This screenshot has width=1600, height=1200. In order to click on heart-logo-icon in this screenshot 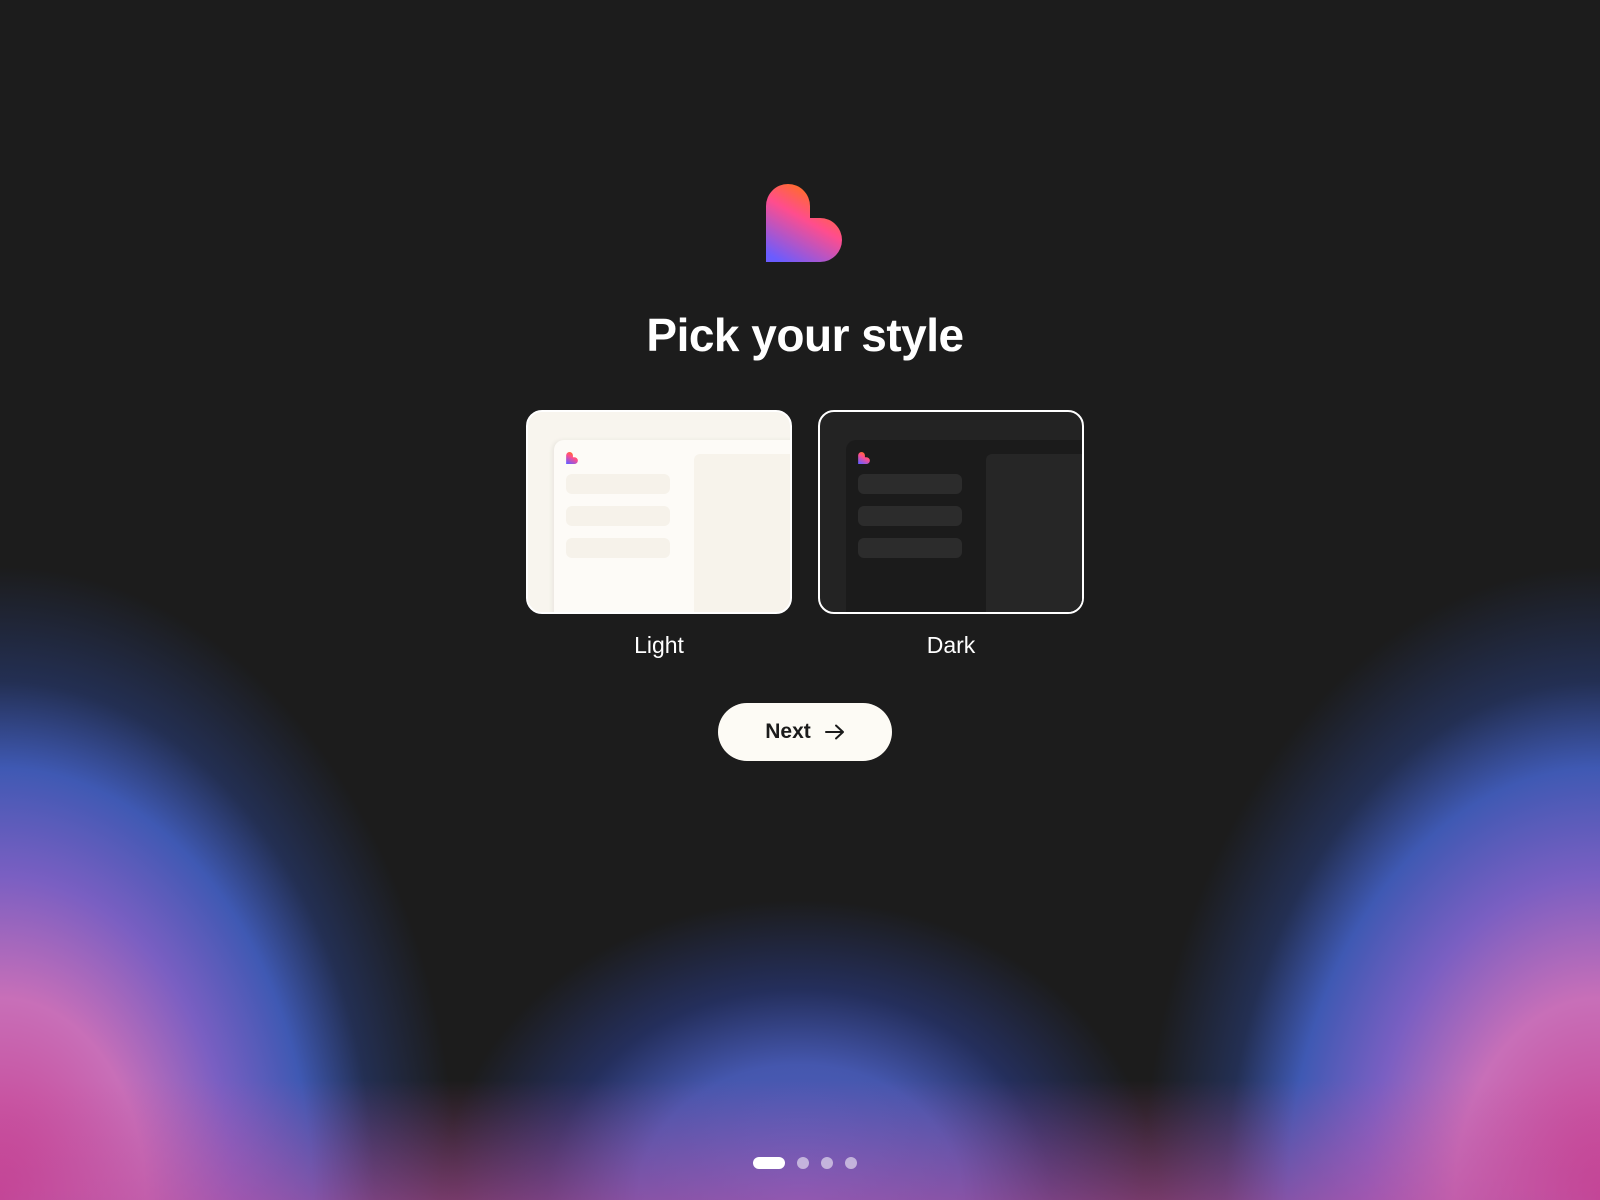, I will do `click(804, 223)`.